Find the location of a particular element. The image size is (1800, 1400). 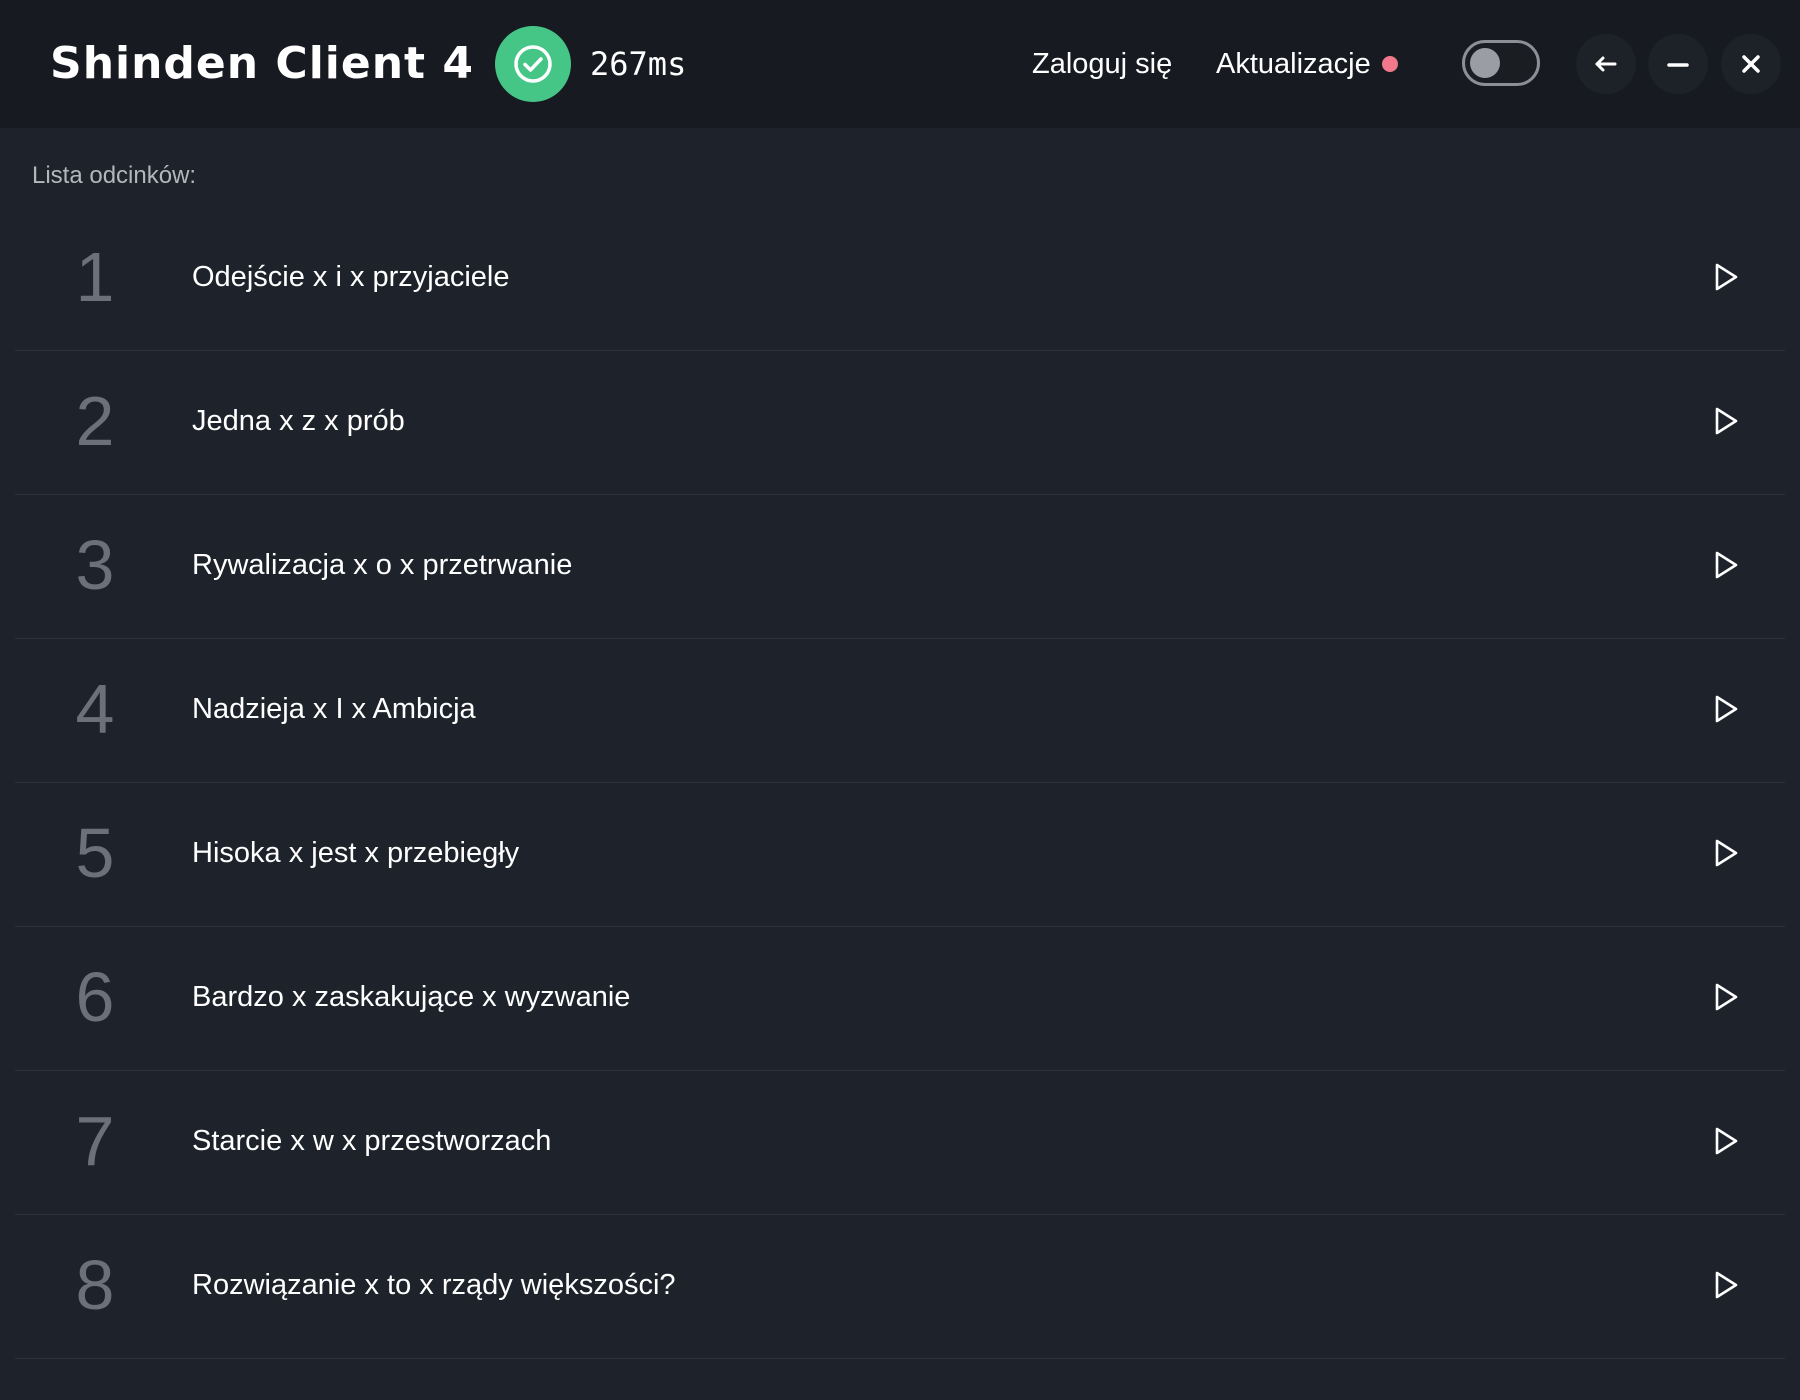

update-indicator-dot is located at coordinates (1390, 64).